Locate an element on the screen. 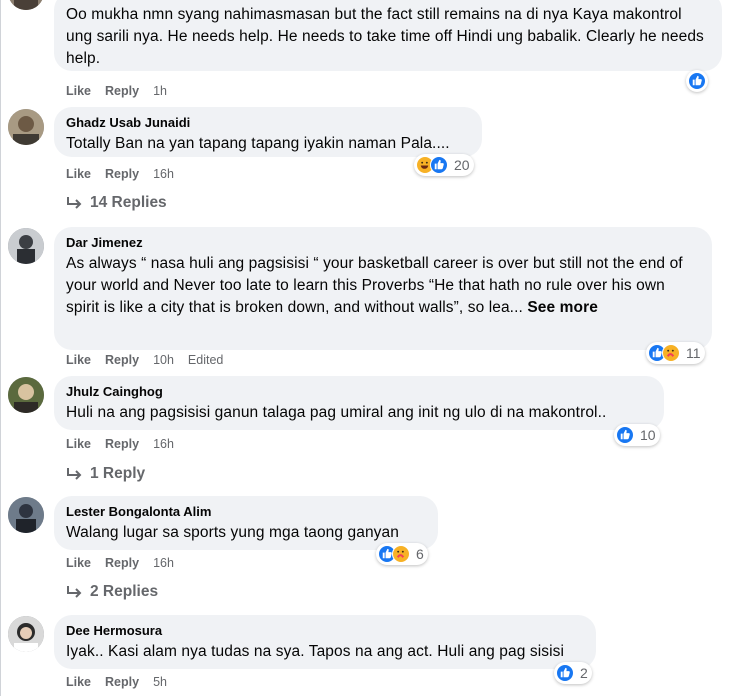 The height and width of the screenshot is (696, 750). reaction-summary: 11 is located at coordinates (675, 353).